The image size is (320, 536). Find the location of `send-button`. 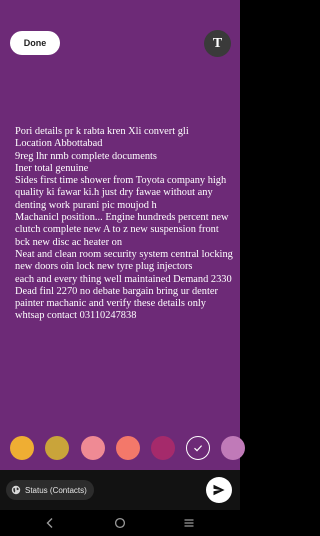

send-button is located at coordinates (219, 490).